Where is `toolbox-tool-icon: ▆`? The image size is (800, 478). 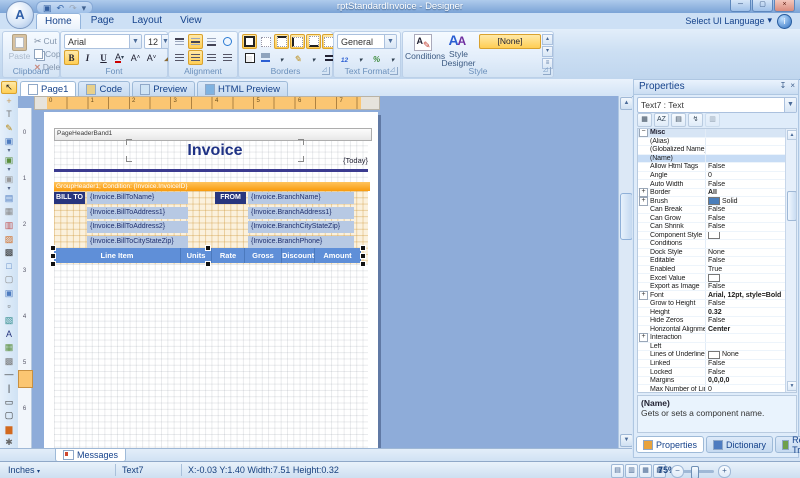 toolbox-tool-icon: ▆ is located at coordinates (9, 429).